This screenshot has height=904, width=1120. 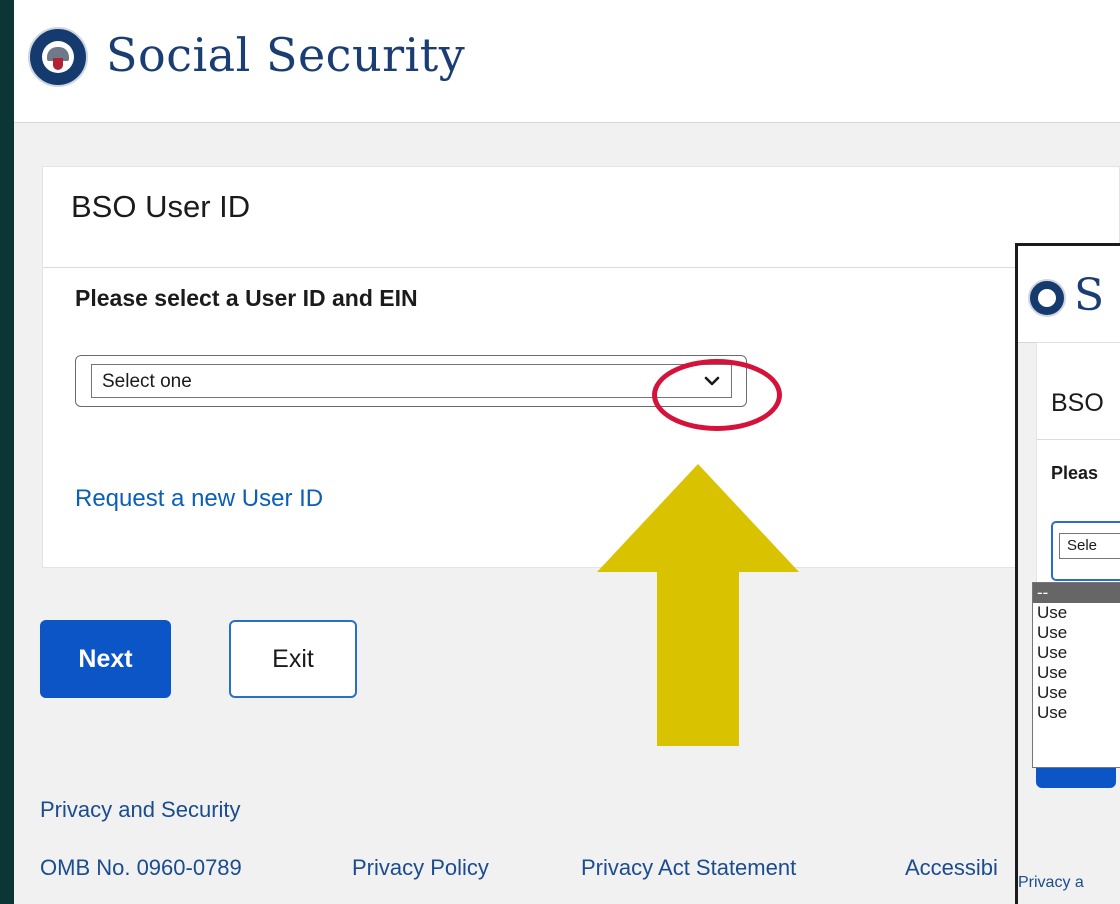 What do you see at coordinates (246, 298) in the screenshot?
I see `user-id-field-label: Please select a User ID and EIN` at bounding box center [246, 298].